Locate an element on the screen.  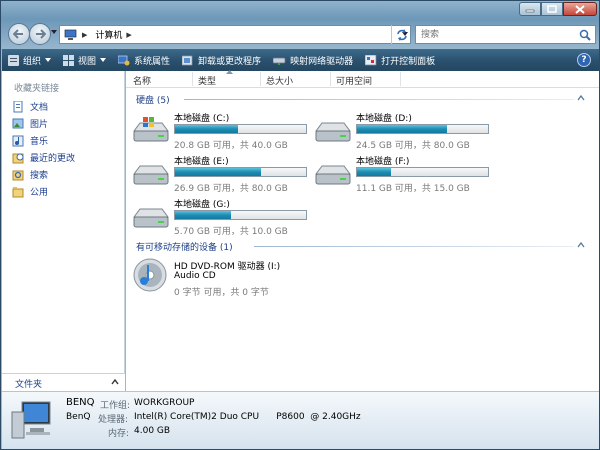
group-header-removable-storage: 有可移动存储的设备 (1) is located at coordinates (184, 246).